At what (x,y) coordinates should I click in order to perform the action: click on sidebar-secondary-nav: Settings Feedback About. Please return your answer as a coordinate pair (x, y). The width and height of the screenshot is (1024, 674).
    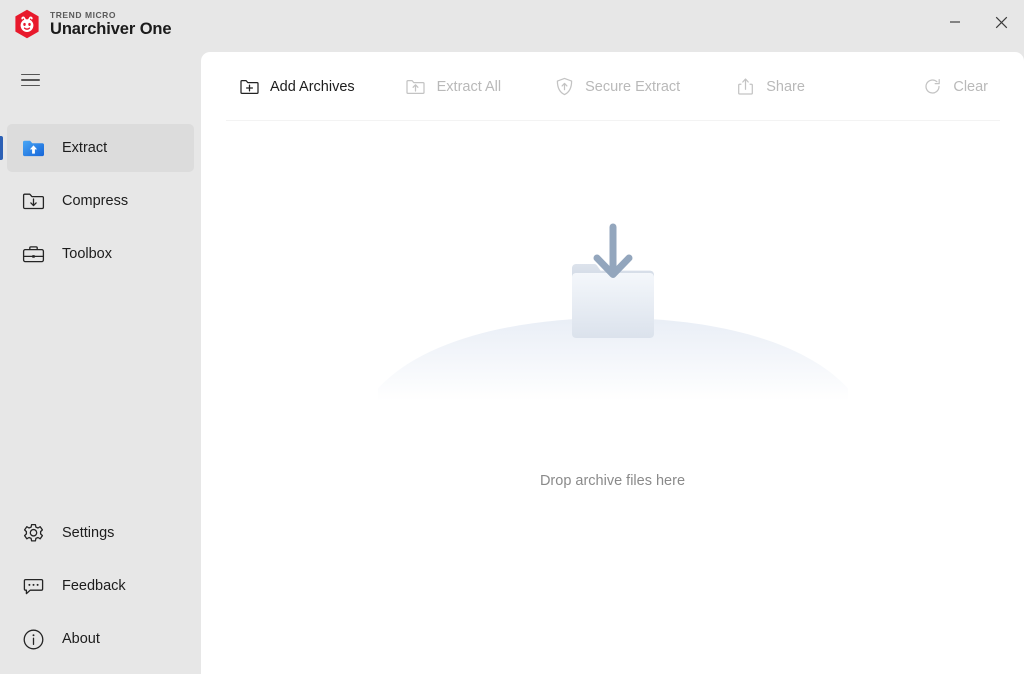
    Looking at the image, I should click on (100, 586).